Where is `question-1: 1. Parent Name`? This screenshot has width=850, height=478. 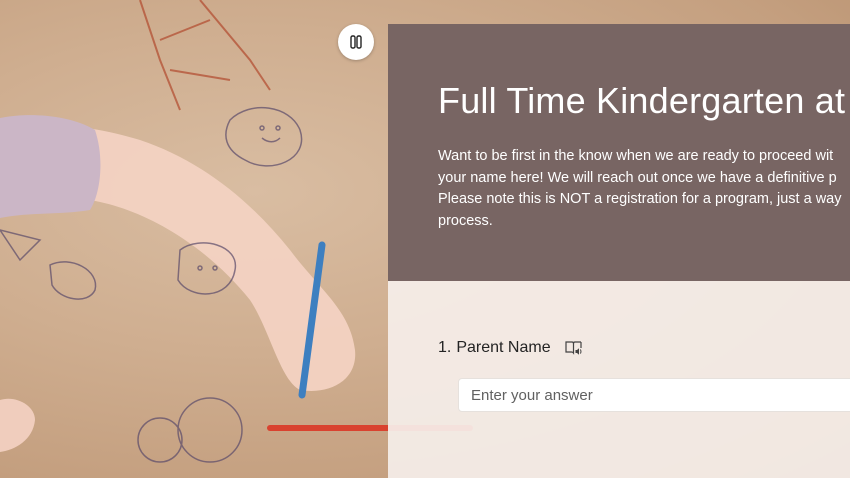
question-1: 1. Parent Name is located at coordinates (510, 348).